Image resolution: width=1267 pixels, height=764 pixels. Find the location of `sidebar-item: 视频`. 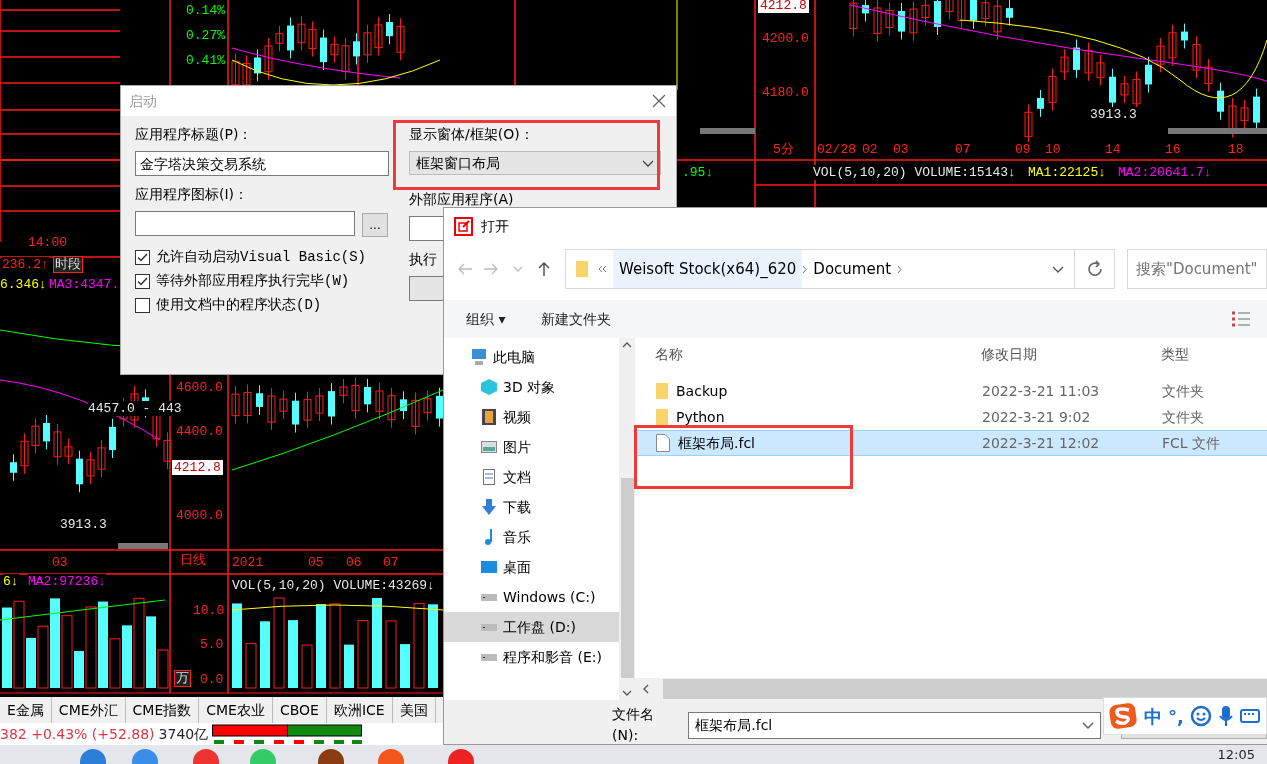

sidebar-item: 视频 is located at coordinates (531, 417).